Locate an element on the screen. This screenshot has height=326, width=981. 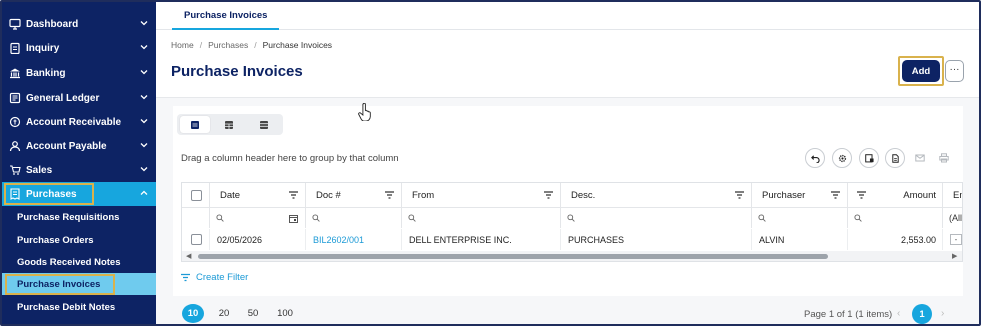
mail-icon is located at coordinates (920, 158).